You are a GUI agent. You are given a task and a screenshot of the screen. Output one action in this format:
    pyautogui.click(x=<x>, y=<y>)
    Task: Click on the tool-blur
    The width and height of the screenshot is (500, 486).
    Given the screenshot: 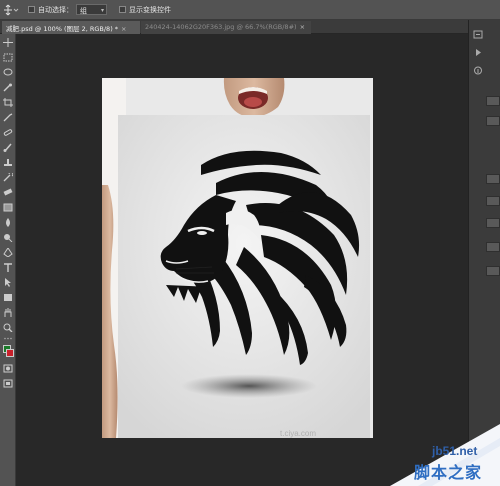 What is the action you would take?
    pyautogui.click(x=8, y=222)
    